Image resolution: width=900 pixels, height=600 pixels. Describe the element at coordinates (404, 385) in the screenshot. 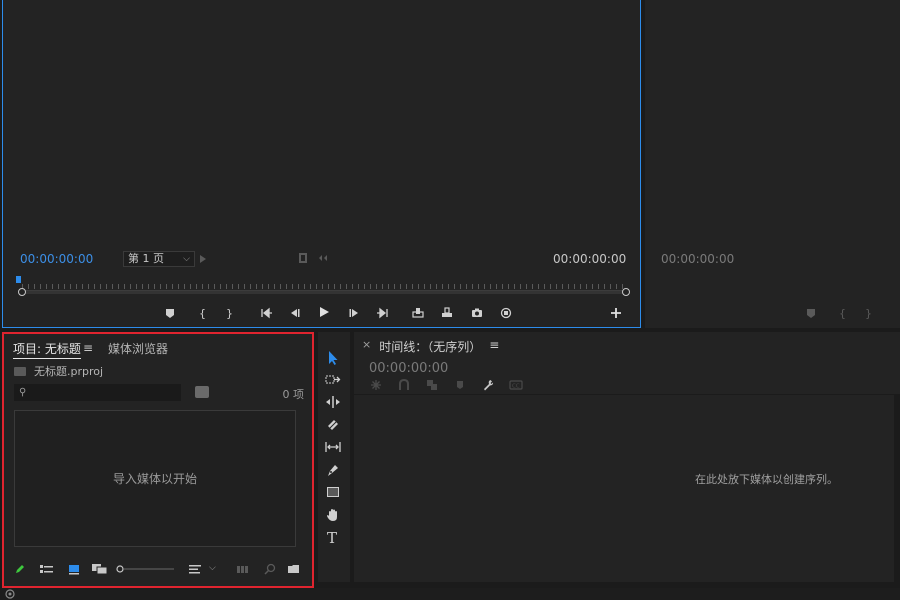

I see `snap-icon` at that location.